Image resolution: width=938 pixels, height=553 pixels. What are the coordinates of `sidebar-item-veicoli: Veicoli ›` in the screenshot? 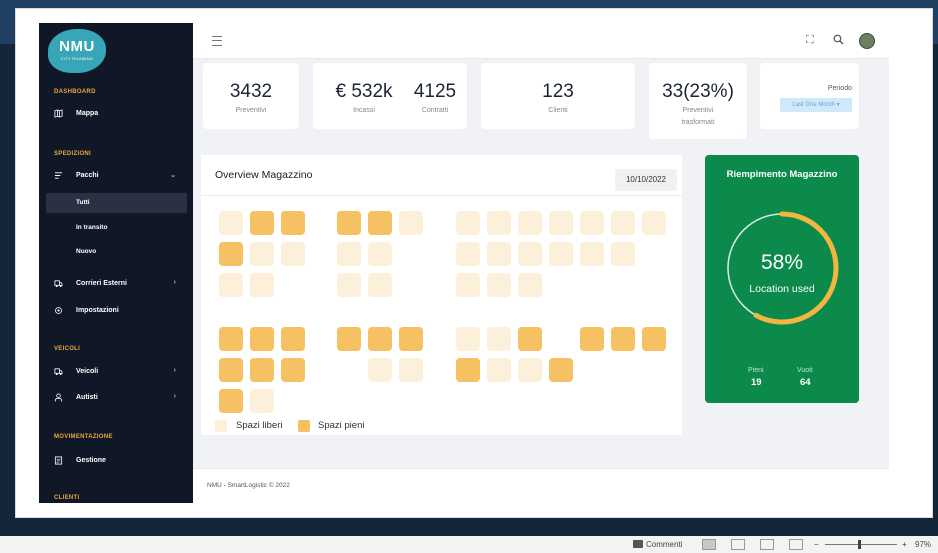 It's located at (120, 372).